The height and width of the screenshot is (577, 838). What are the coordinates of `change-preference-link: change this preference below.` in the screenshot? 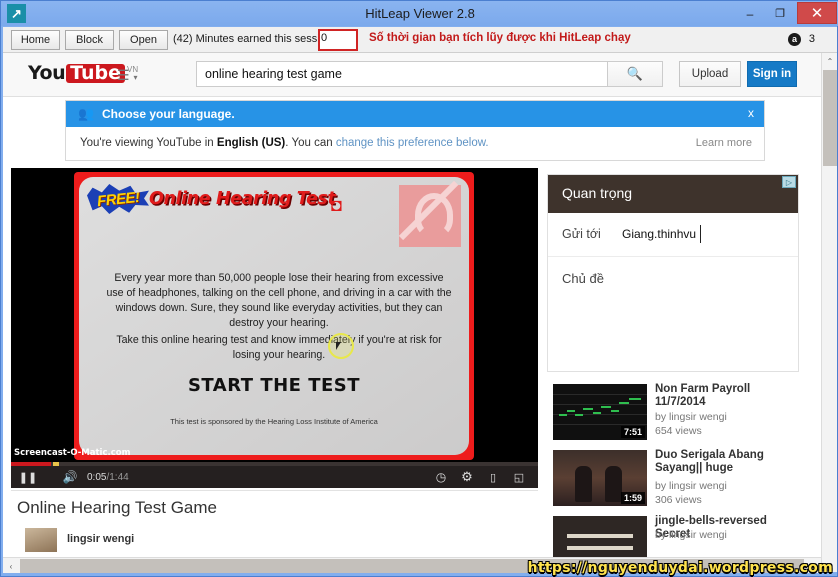 It's located at (412, 143).